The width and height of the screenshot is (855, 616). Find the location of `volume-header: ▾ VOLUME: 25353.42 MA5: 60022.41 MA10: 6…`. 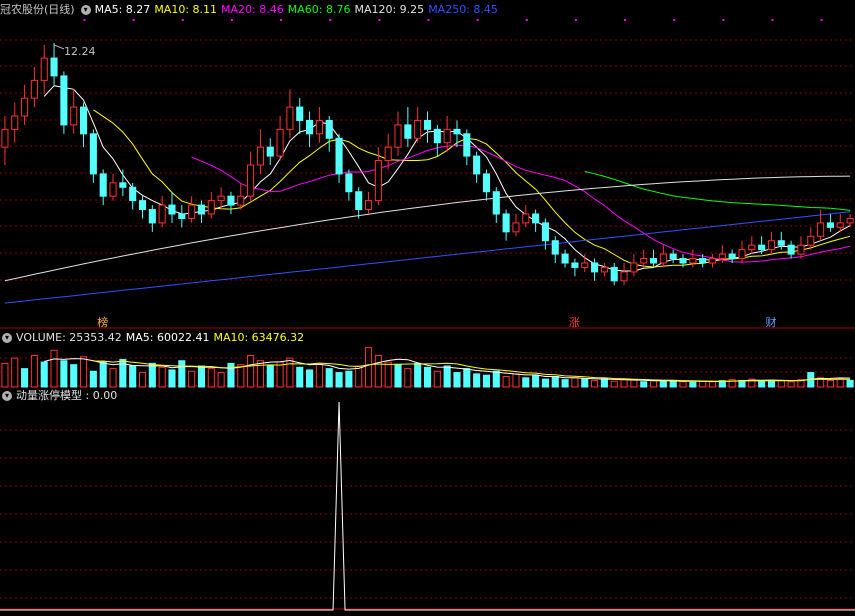

volume-header: ▾ VOLUME: 25353.42 MA5: 60022.41 MA10: 6… is located at coordinates (154, 338).